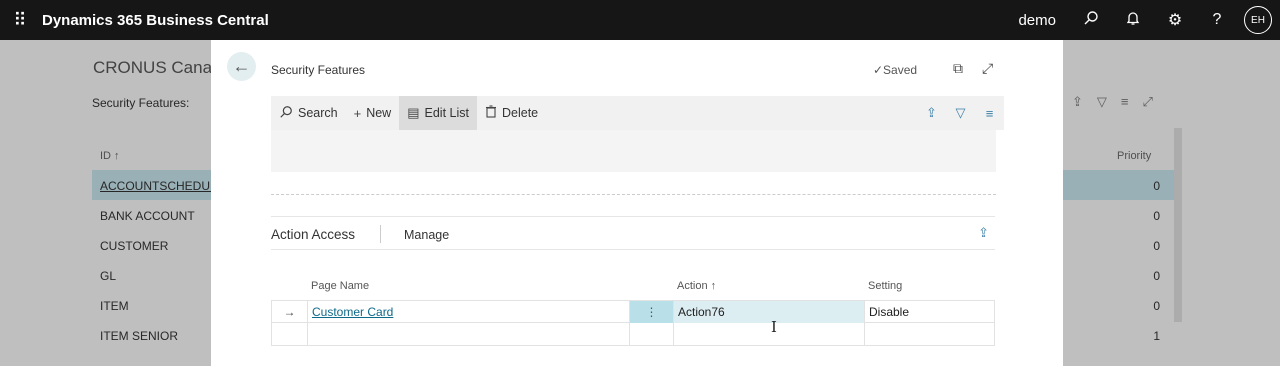 The image size is (1280, 366). What do you see at coordinates (1133, 20) in the screenshot?
I see `bell-icon` at bounding box center [1133, 20].